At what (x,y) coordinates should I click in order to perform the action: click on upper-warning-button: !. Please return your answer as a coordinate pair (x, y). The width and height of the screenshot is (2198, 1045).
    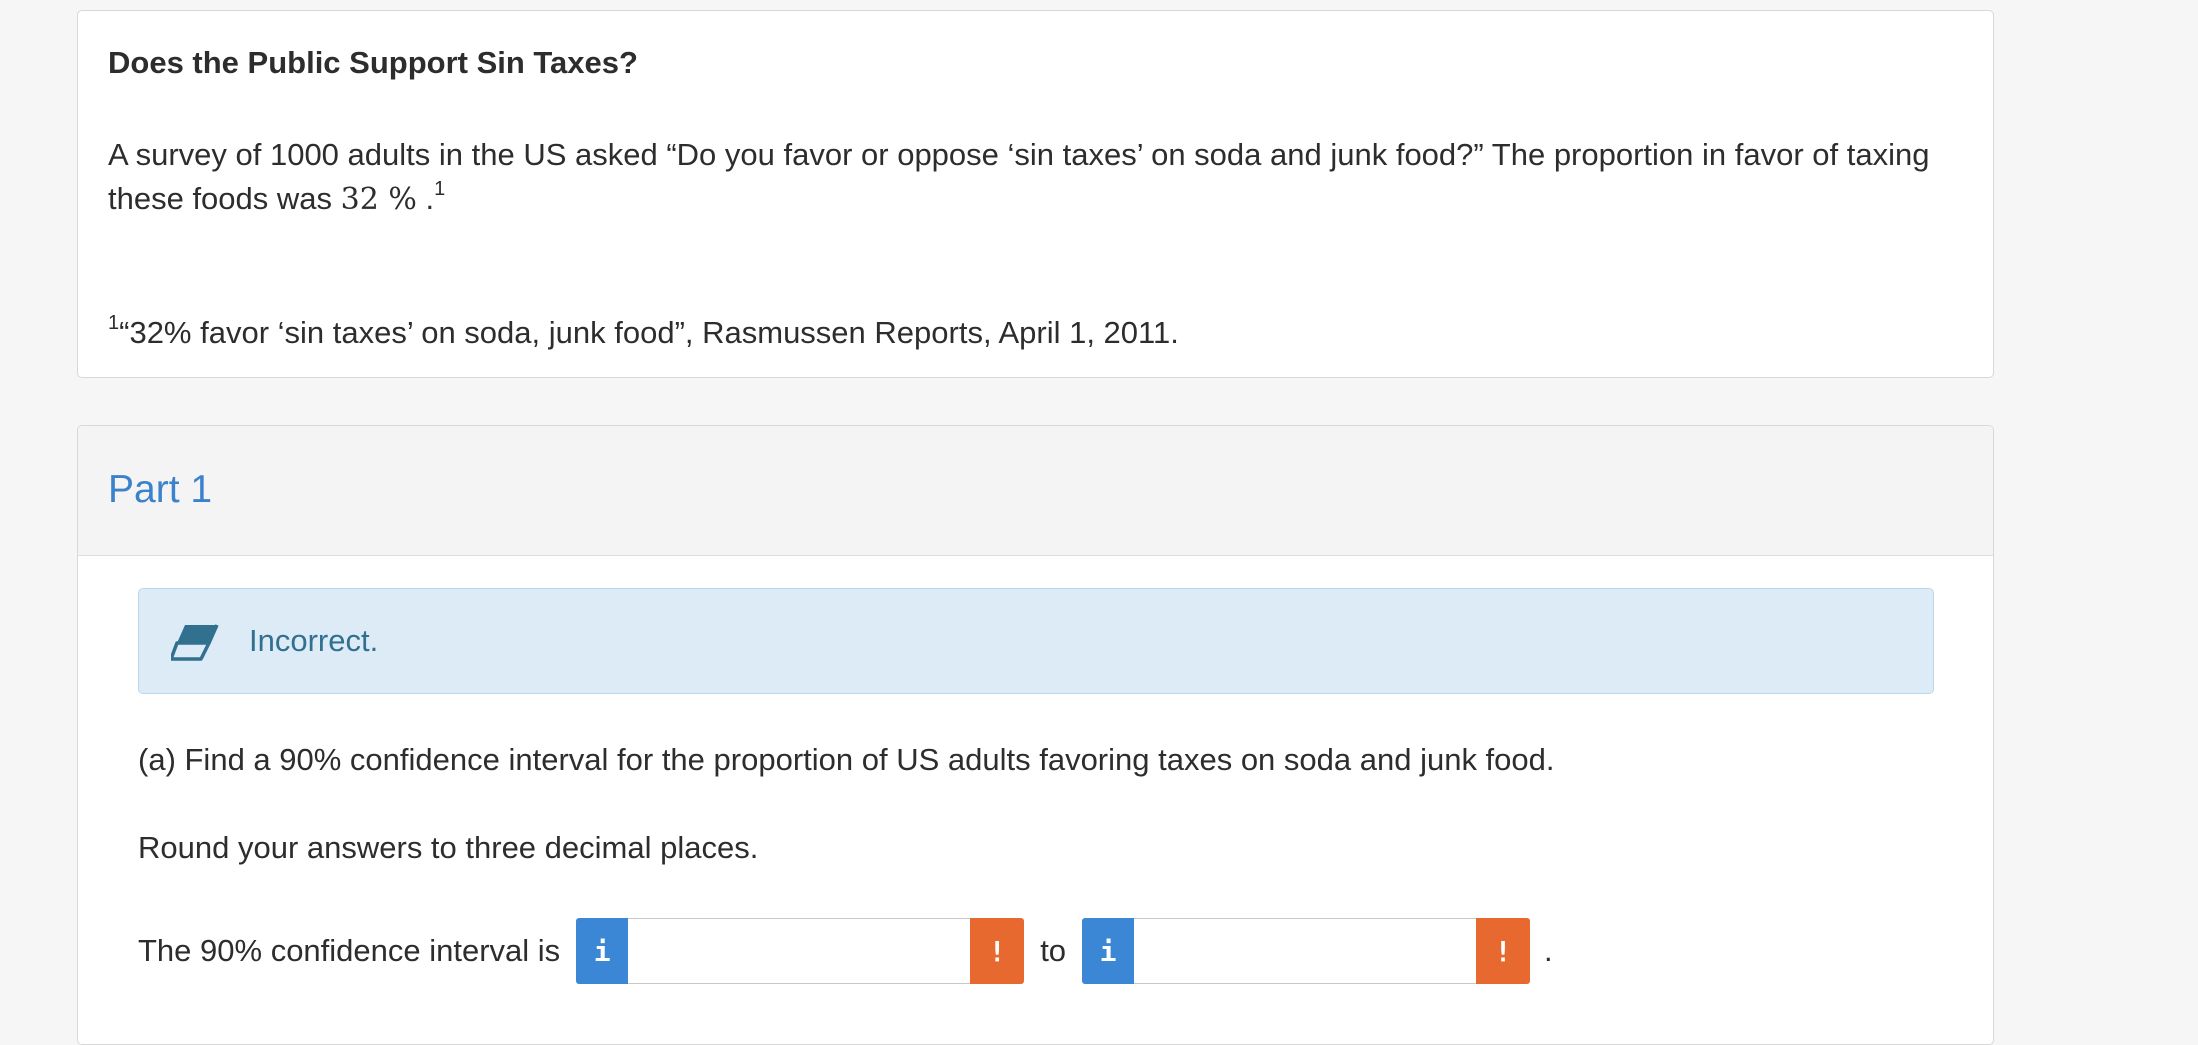
    Looking at the image, I should click on (1503, 951).